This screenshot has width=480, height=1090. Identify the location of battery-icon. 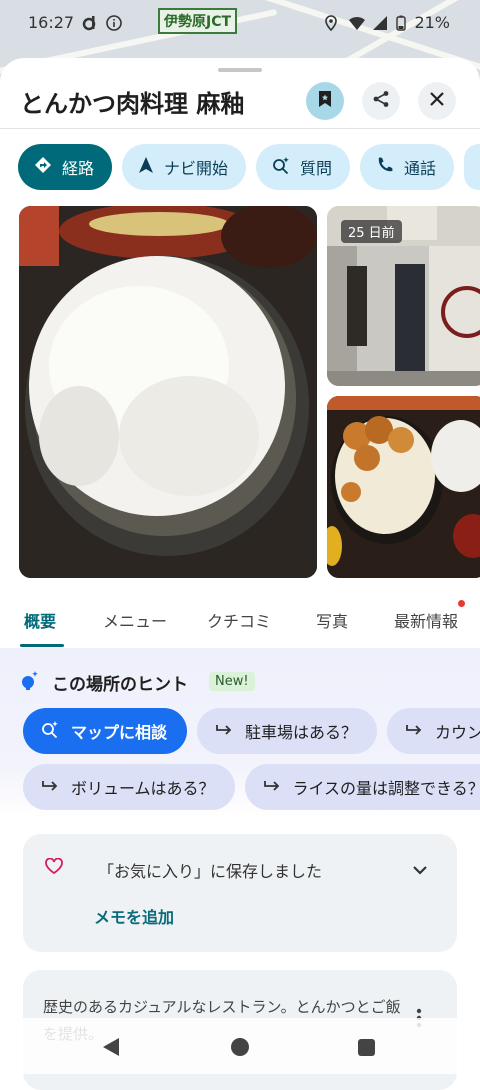
(401, 23).